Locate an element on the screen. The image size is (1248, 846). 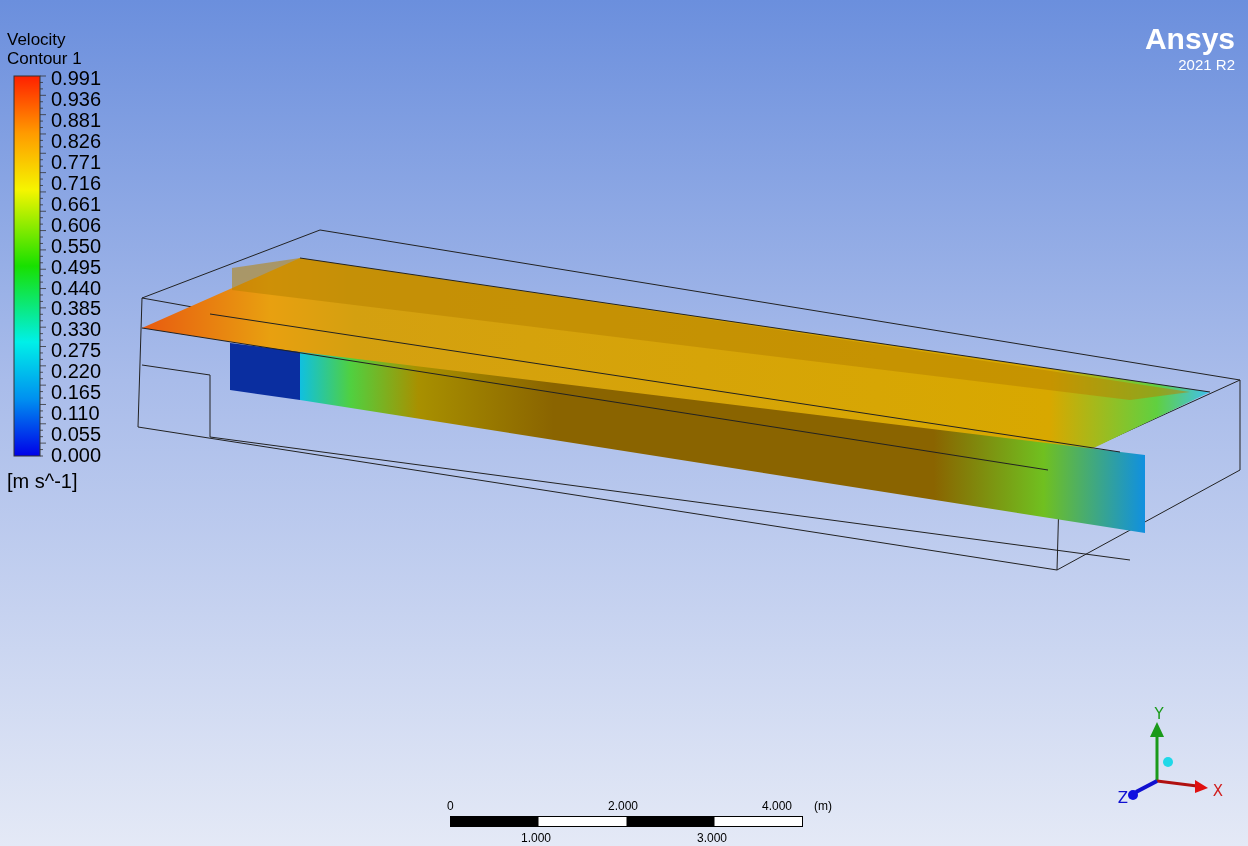
legend-unit: [m s^-1] is located at coordinates (43, 482).